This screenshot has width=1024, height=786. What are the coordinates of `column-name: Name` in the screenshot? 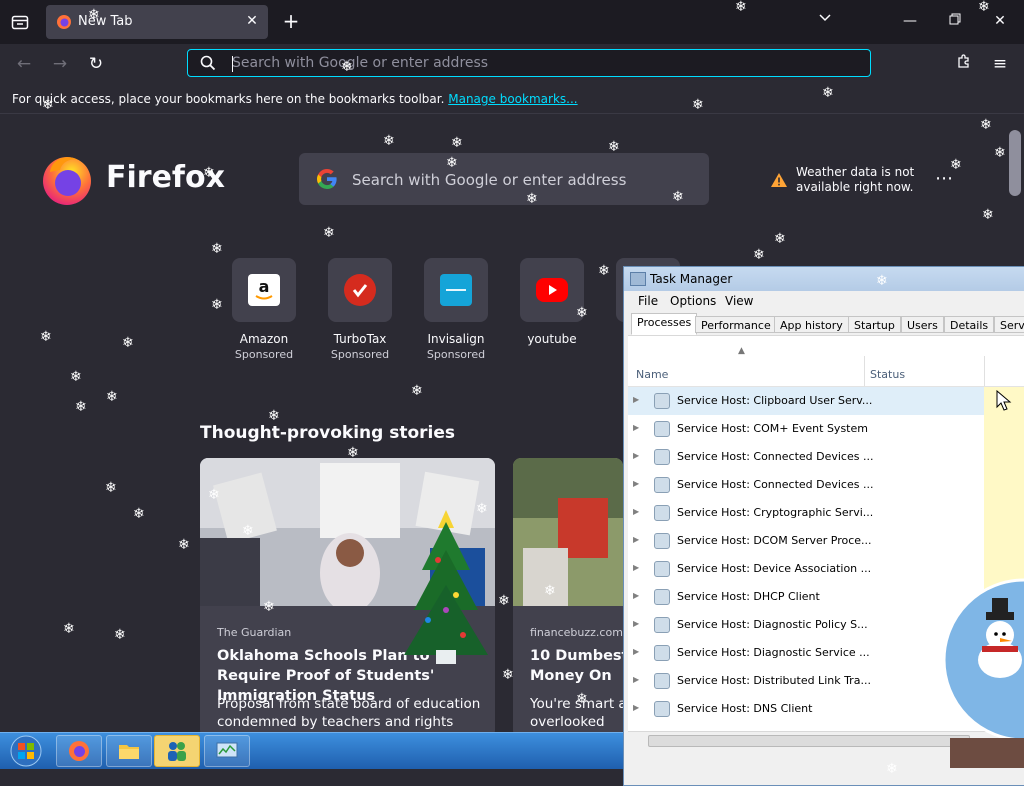 It's located at (652, 374).